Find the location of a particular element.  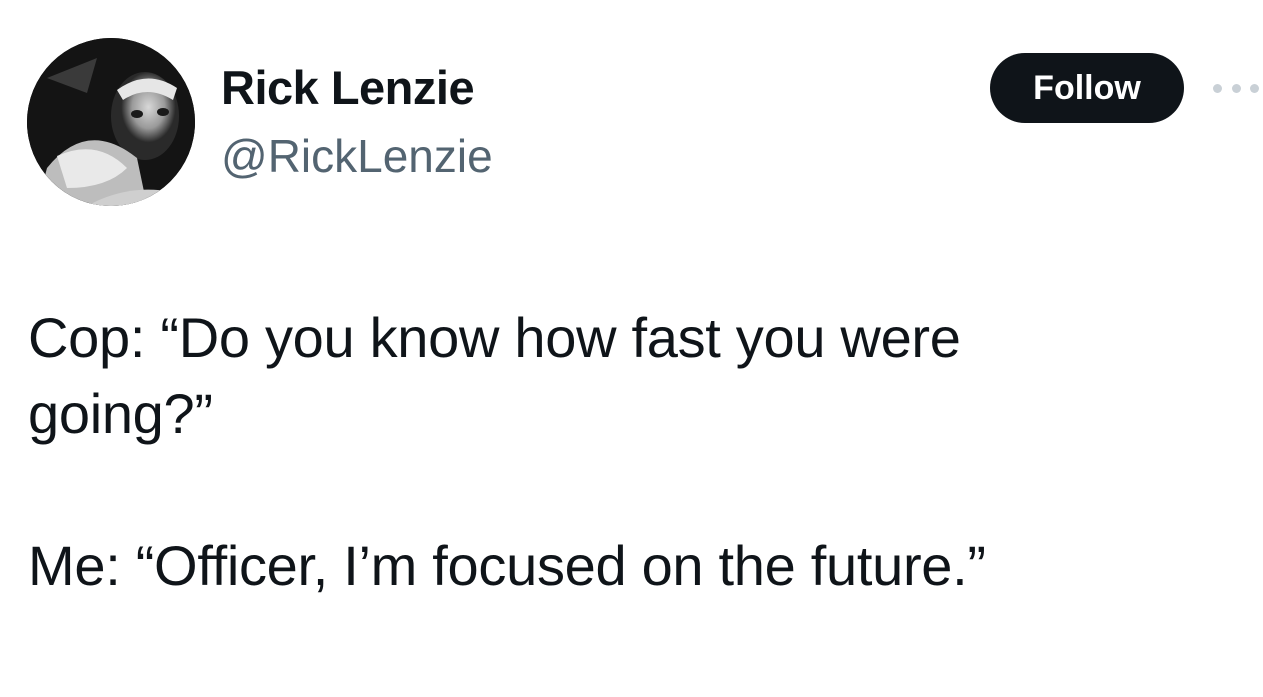

profile-photo-icon is located at coordinates (111, 122).